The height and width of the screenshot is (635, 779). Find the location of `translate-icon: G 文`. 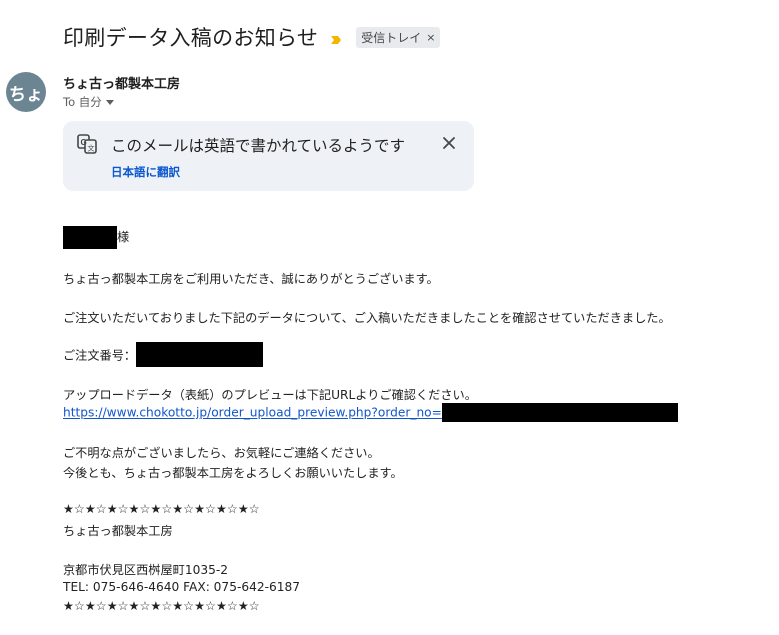

translate-icon: G 文 is located at coordinates (87, 144).